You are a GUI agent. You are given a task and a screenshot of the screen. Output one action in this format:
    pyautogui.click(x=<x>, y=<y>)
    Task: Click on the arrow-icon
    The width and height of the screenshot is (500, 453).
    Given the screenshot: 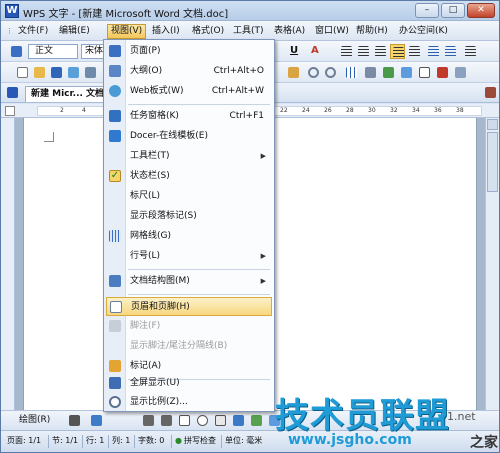 What is the action you would take?
    pyautogui.click(x=166, y=420)
    